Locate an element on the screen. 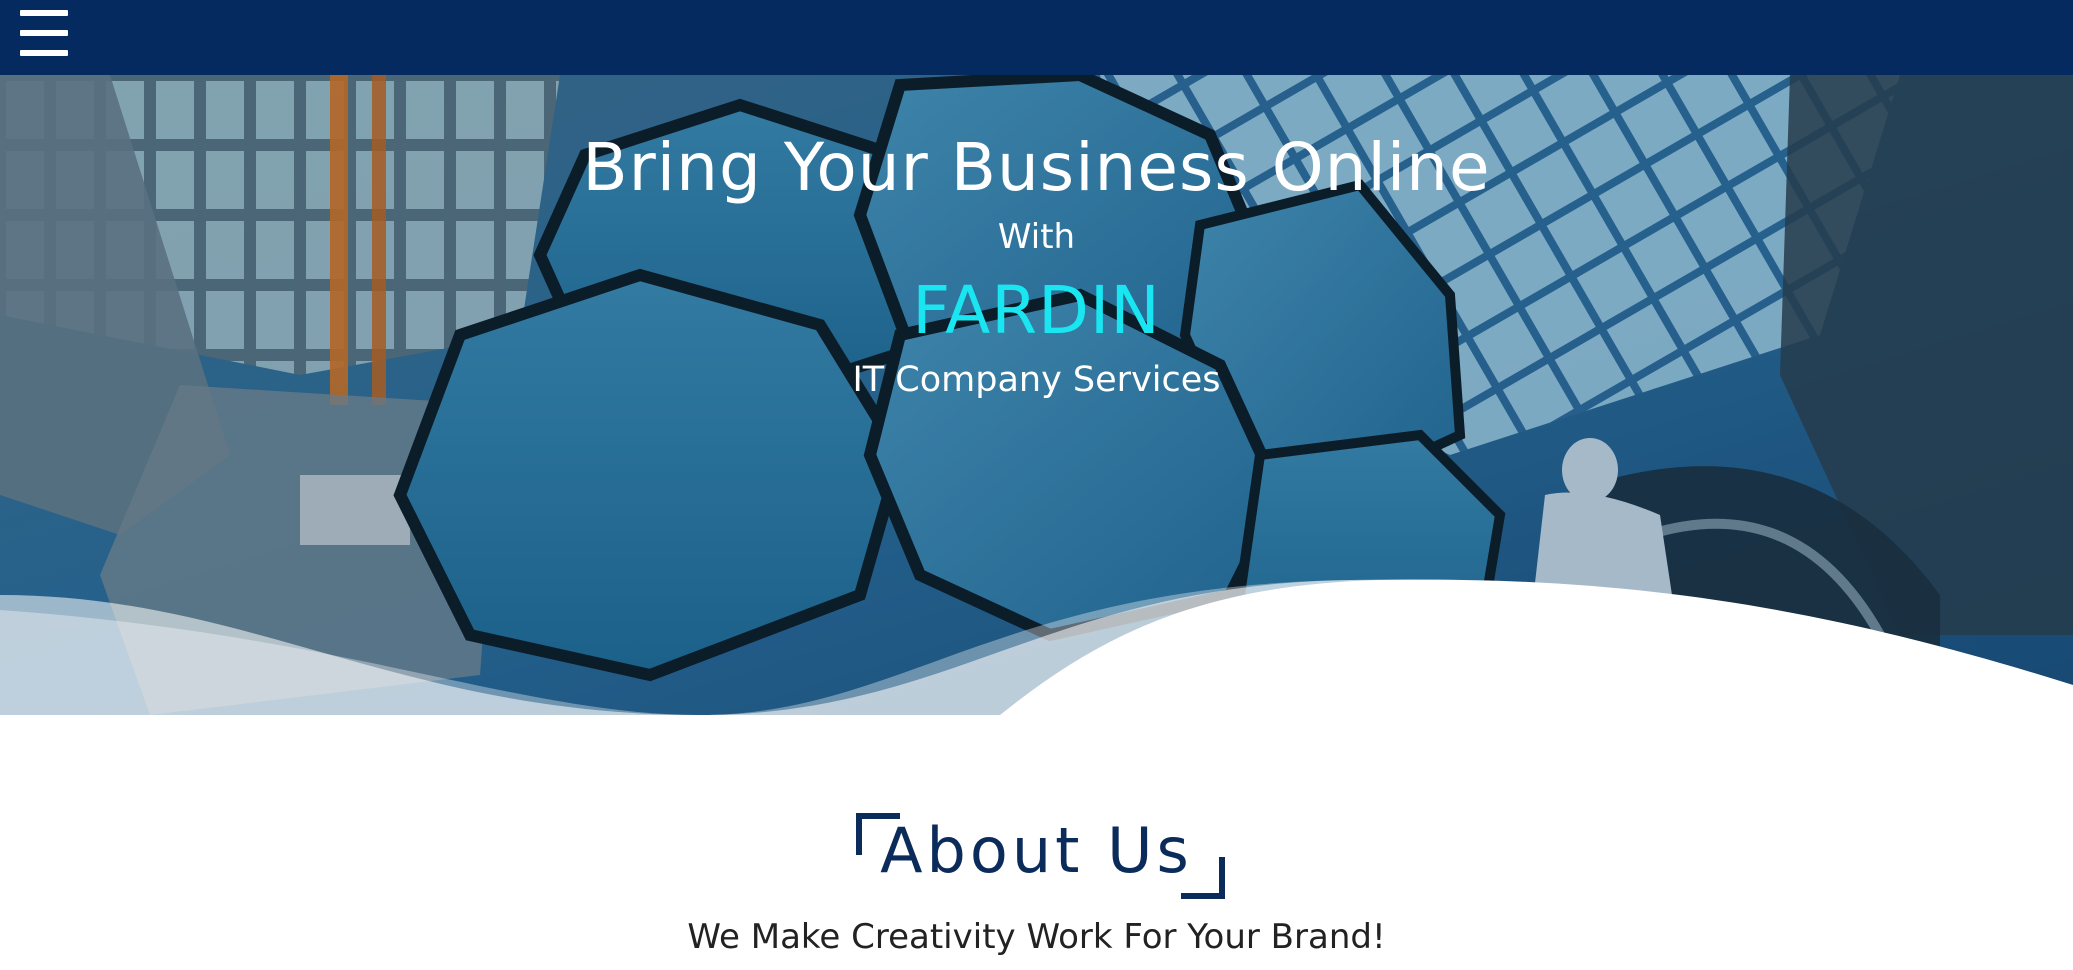  hamburger-menu-icon is located at coordinates (44, 33).